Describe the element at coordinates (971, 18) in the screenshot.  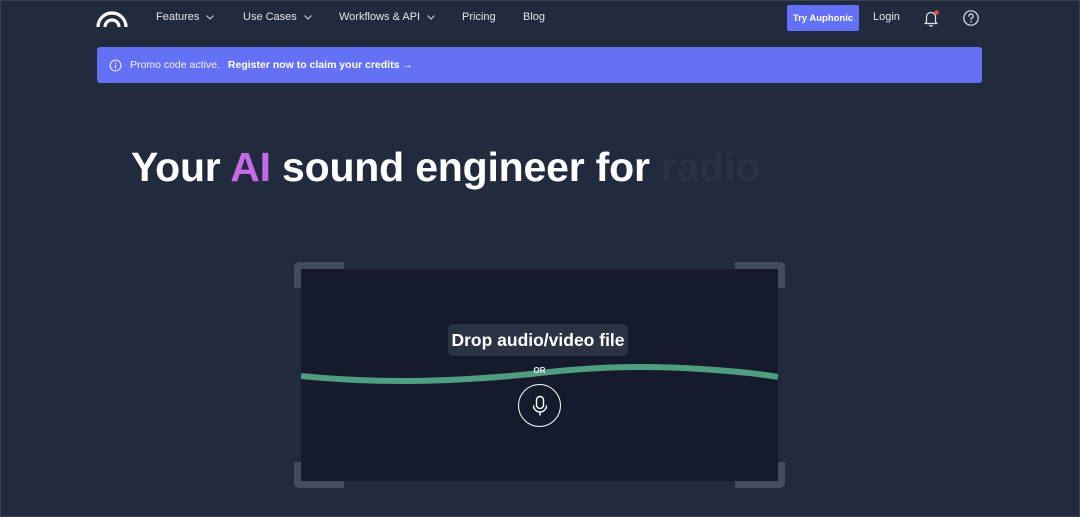
I see `help-circle-icon` at that location.